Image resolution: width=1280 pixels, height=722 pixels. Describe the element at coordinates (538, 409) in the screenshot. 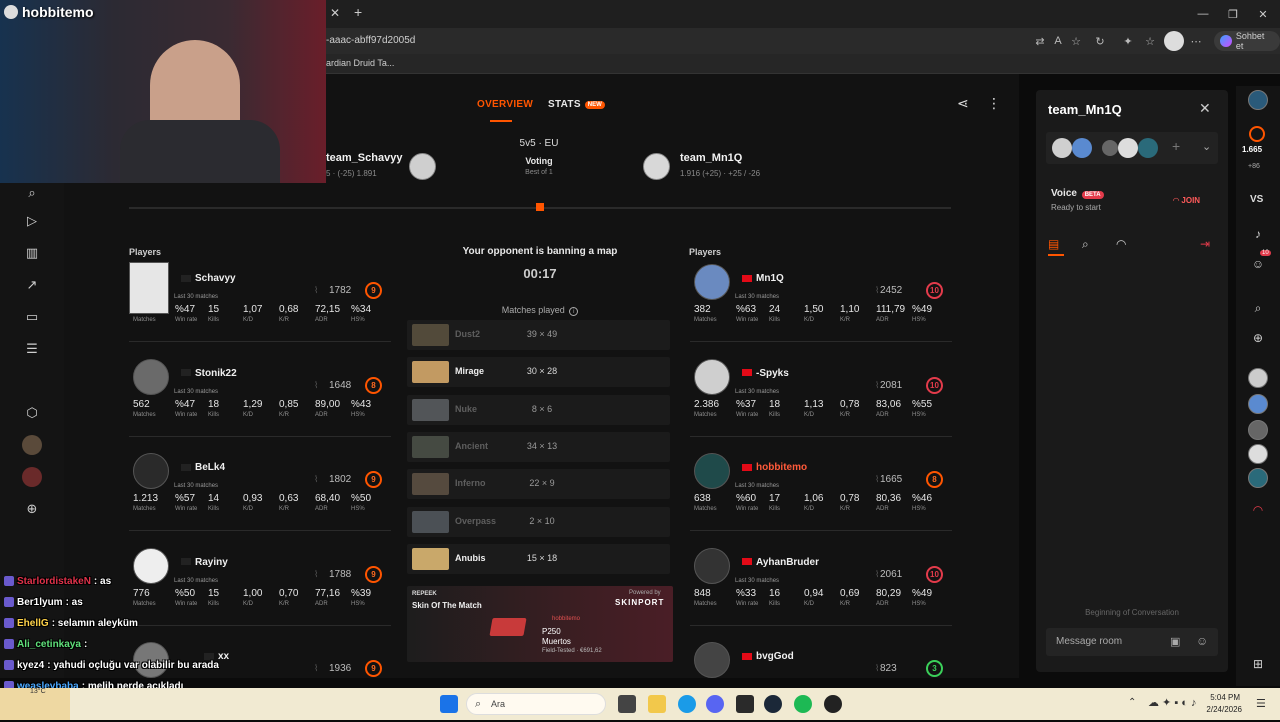

I see `map-row: Nuke 8 × 6` at that location.